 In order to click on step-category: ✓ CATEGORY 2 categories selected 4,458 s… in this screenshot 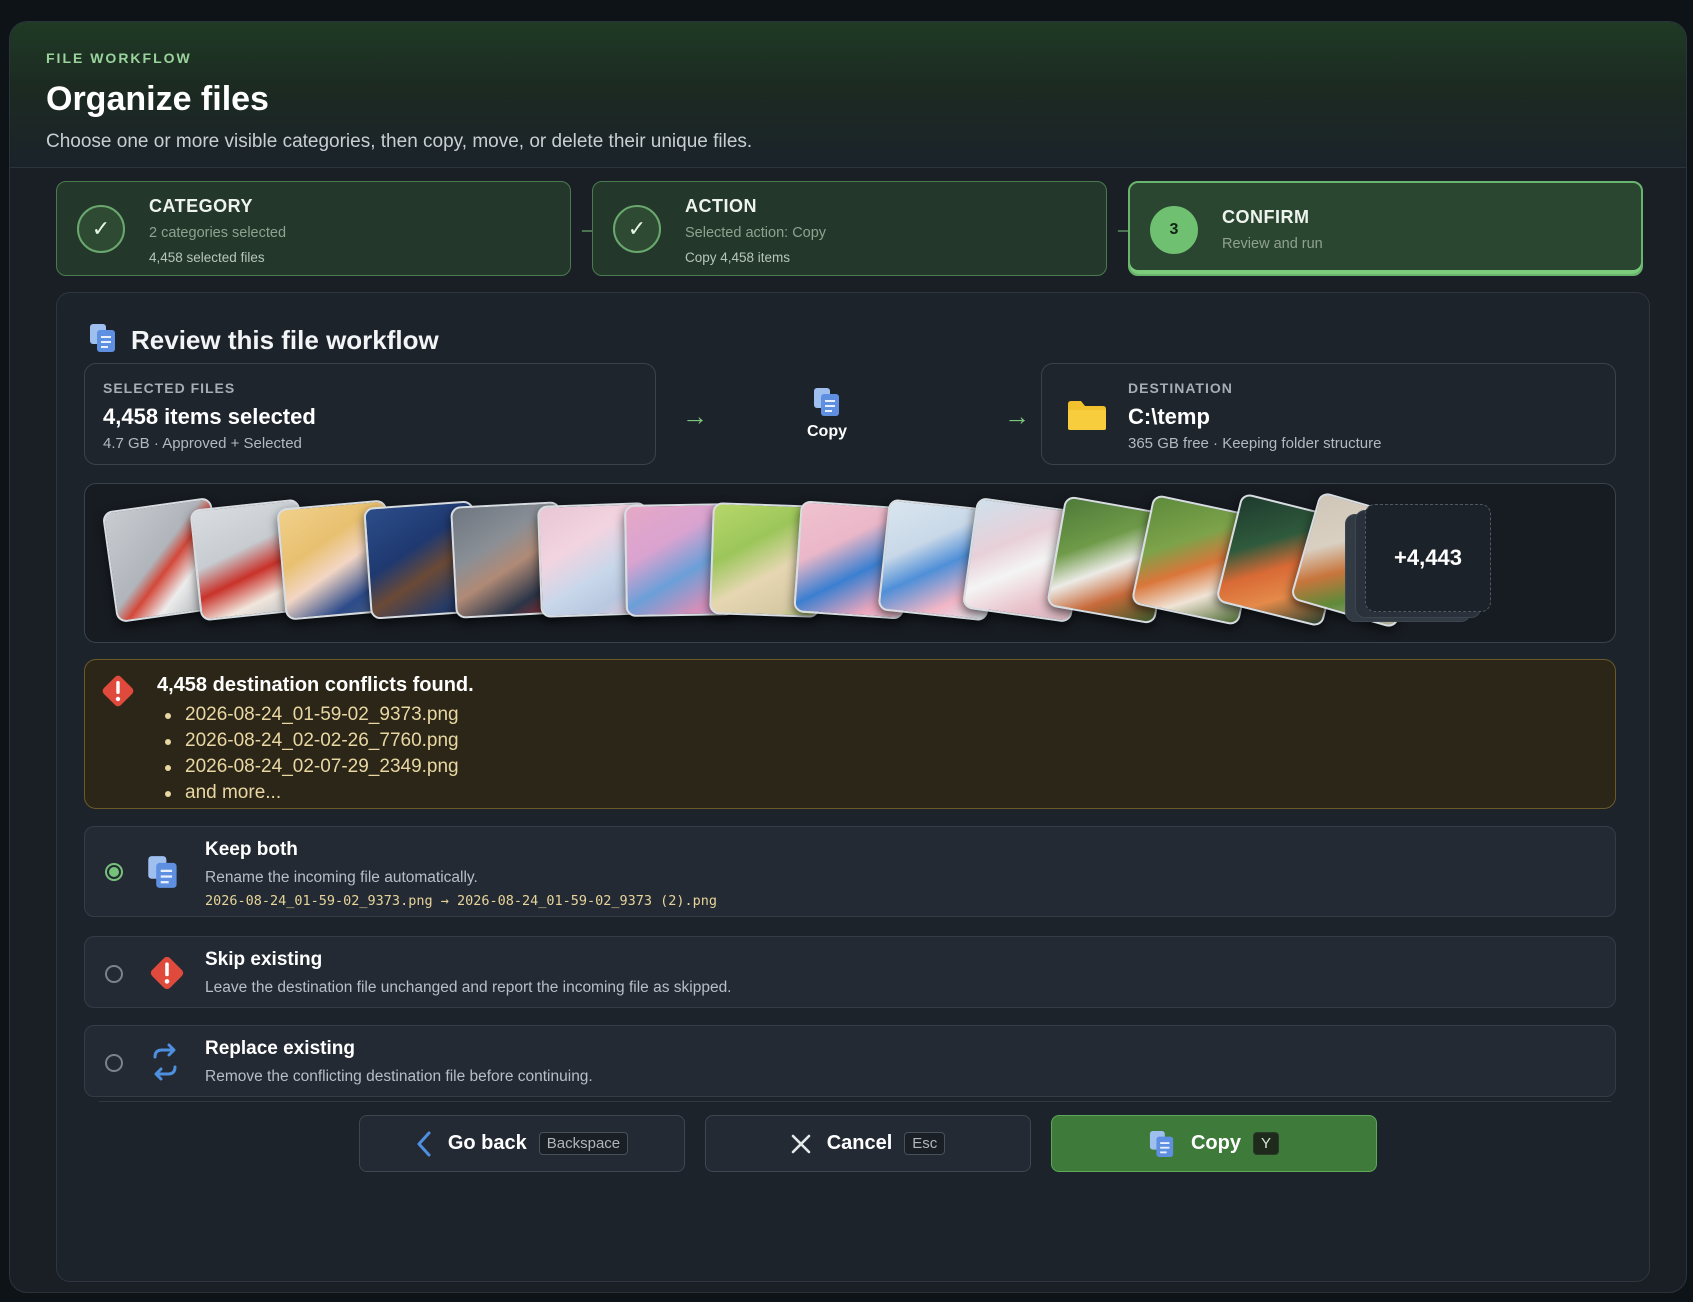, I will do `click(313, 228)`.